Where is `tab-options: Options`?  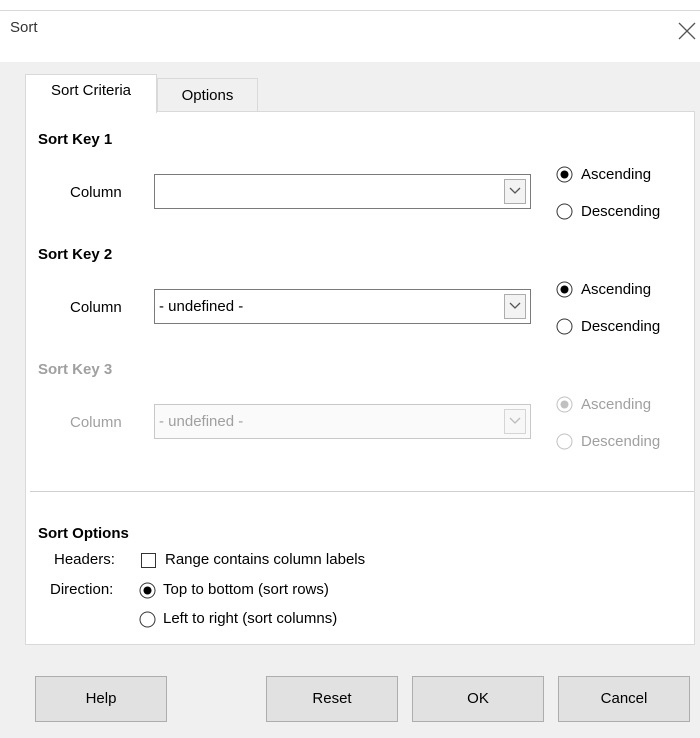
tab-options: Options is located at coordinates (207, 95).